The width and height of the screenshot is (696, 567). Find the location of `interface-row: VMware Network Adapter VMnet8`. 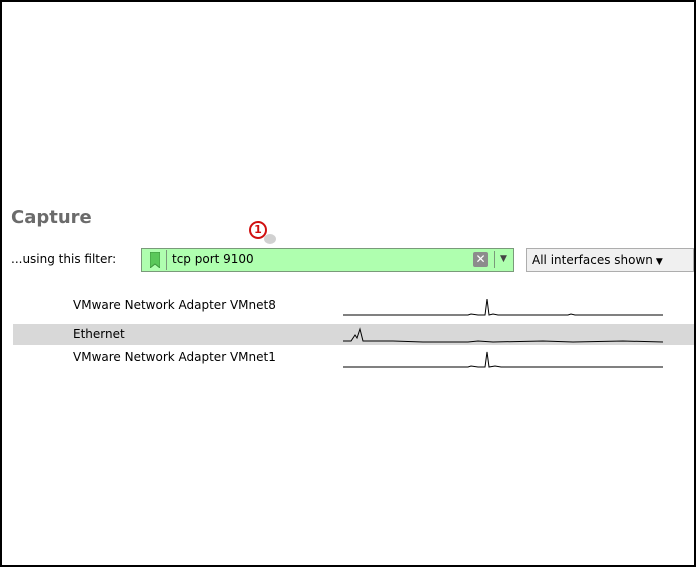

interface-row: VMware Network Adapter VMnet8 is located at coordinates (353, 305).